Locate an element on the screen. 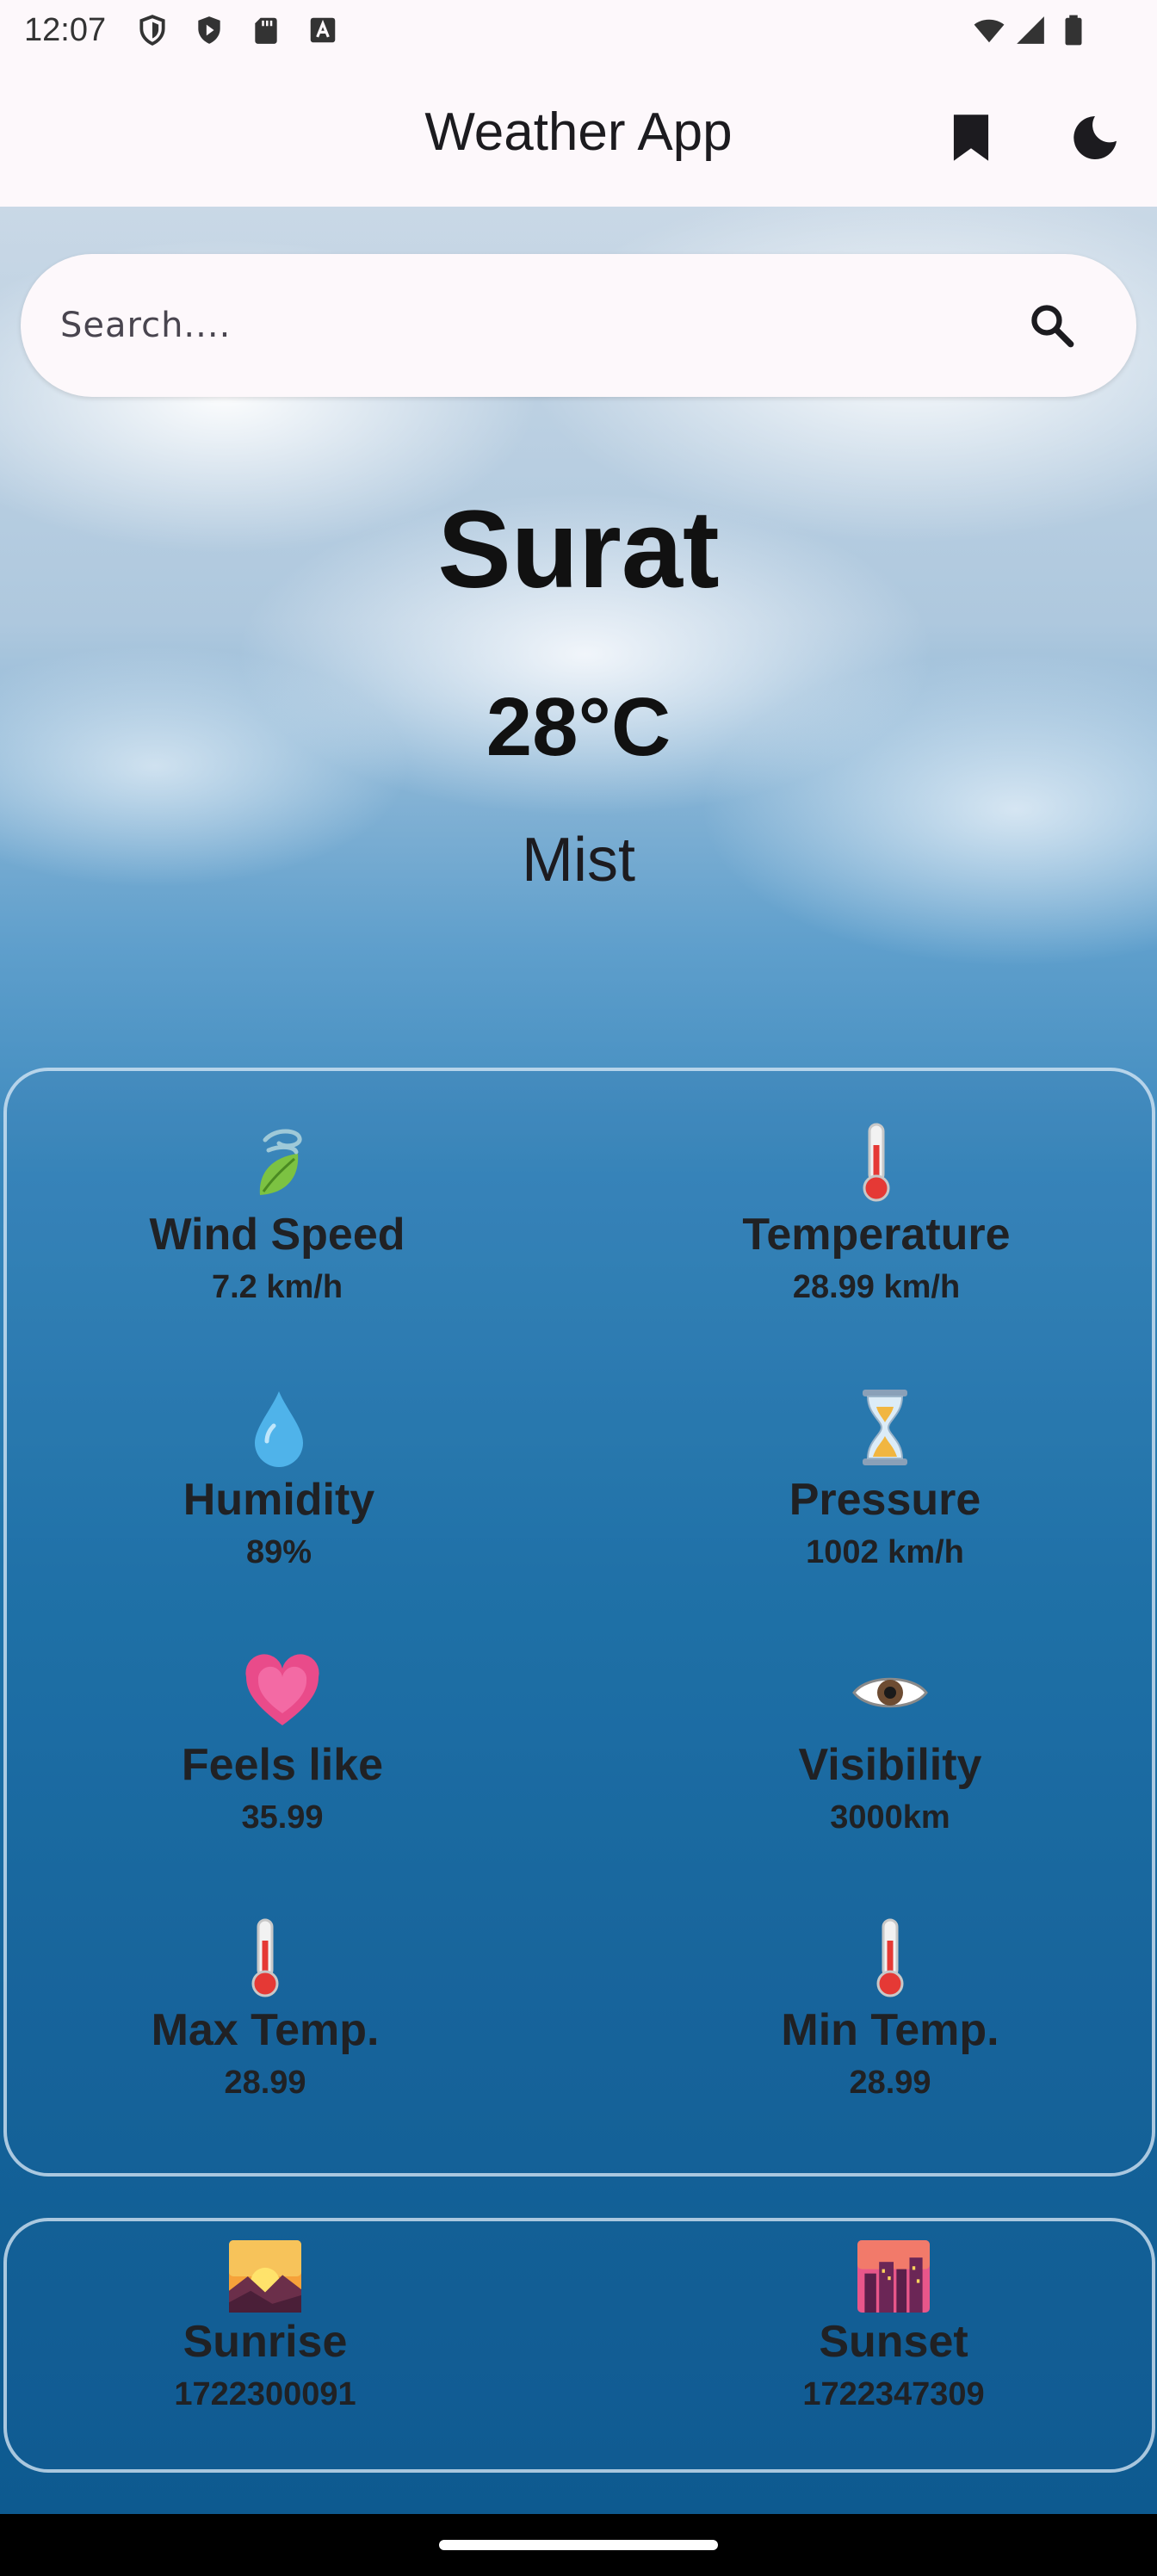 The height and width of the screenshot is (2576, 1157). stat-visibility: Visibility 3000km is located at coordinates (890, 1743).